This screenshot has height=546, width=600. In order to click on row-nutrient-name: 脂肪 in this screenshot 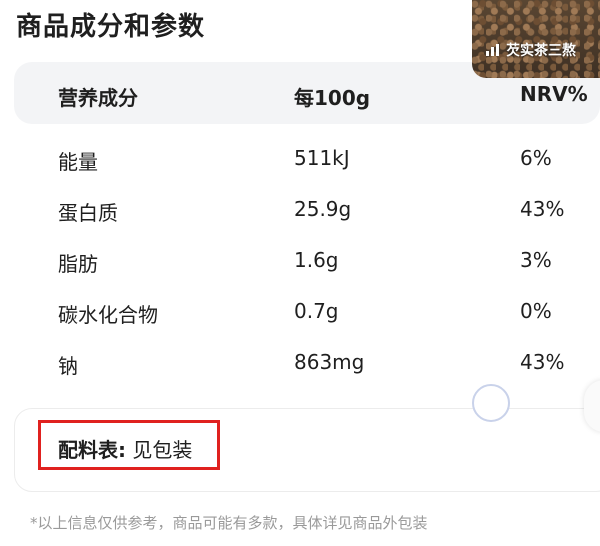, I will do `click(78, 264)`.